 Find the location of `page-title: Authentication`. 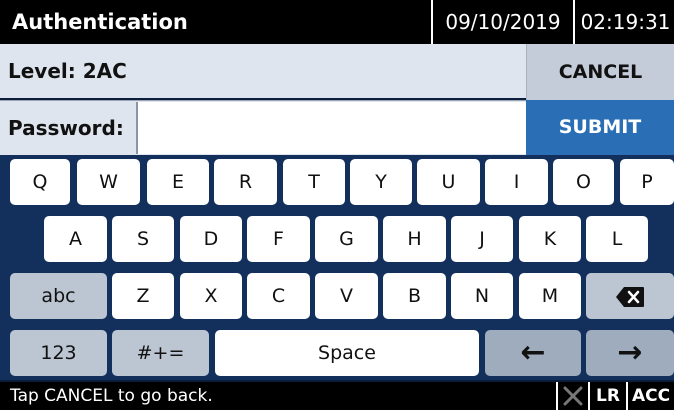

page-title: Authentication is located at coordinates (100, 22).